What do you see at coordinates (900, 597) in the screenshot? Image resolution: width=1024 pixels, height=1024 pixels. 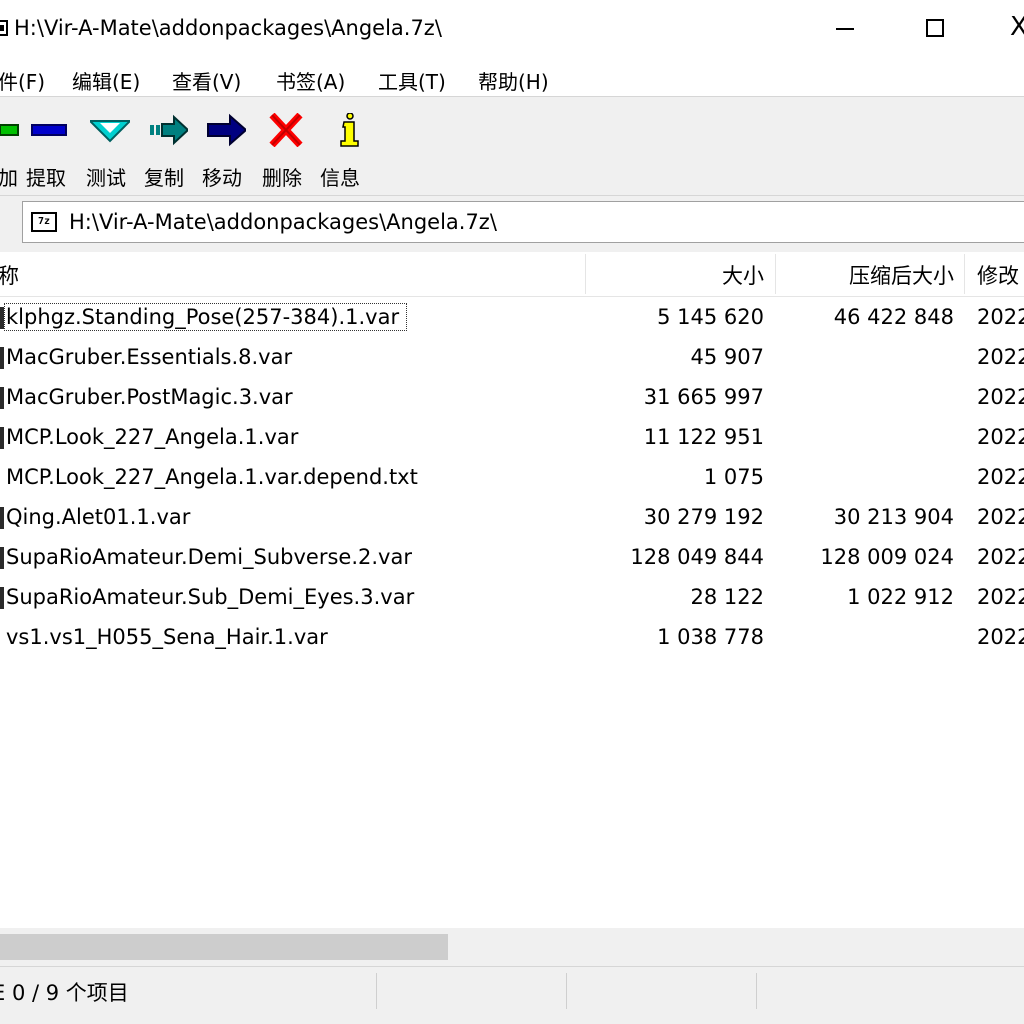 I see `file-packed-size: 1 022 912` at bounding box center [900, 597].